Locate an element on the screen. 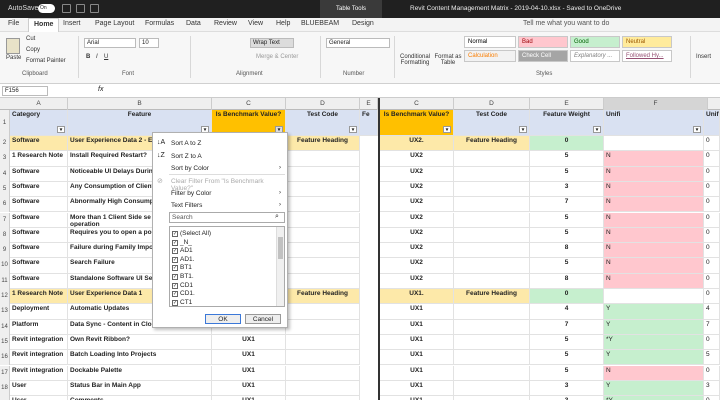  cell-category: Deployment is located at coordinates (39, 312).